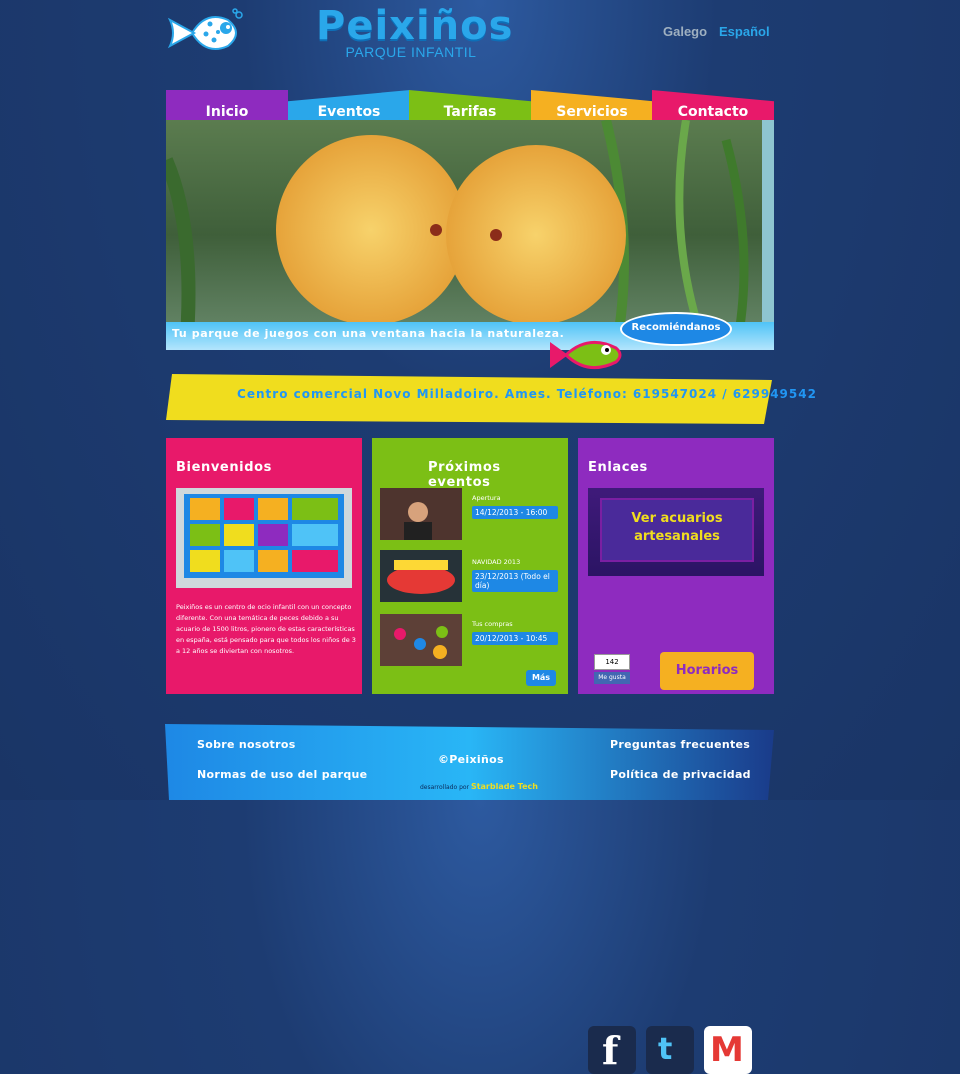  I want to click on tab-contacto: Contacto, so click(713, 106).